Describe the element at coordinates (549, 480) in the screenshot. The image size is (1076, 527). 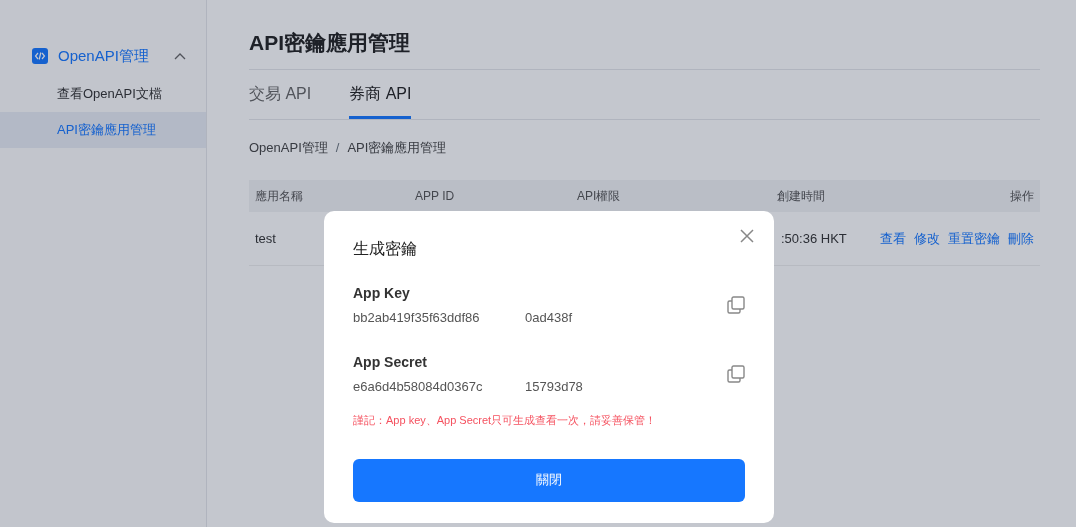
I see `close-button: 關閉` at that location.